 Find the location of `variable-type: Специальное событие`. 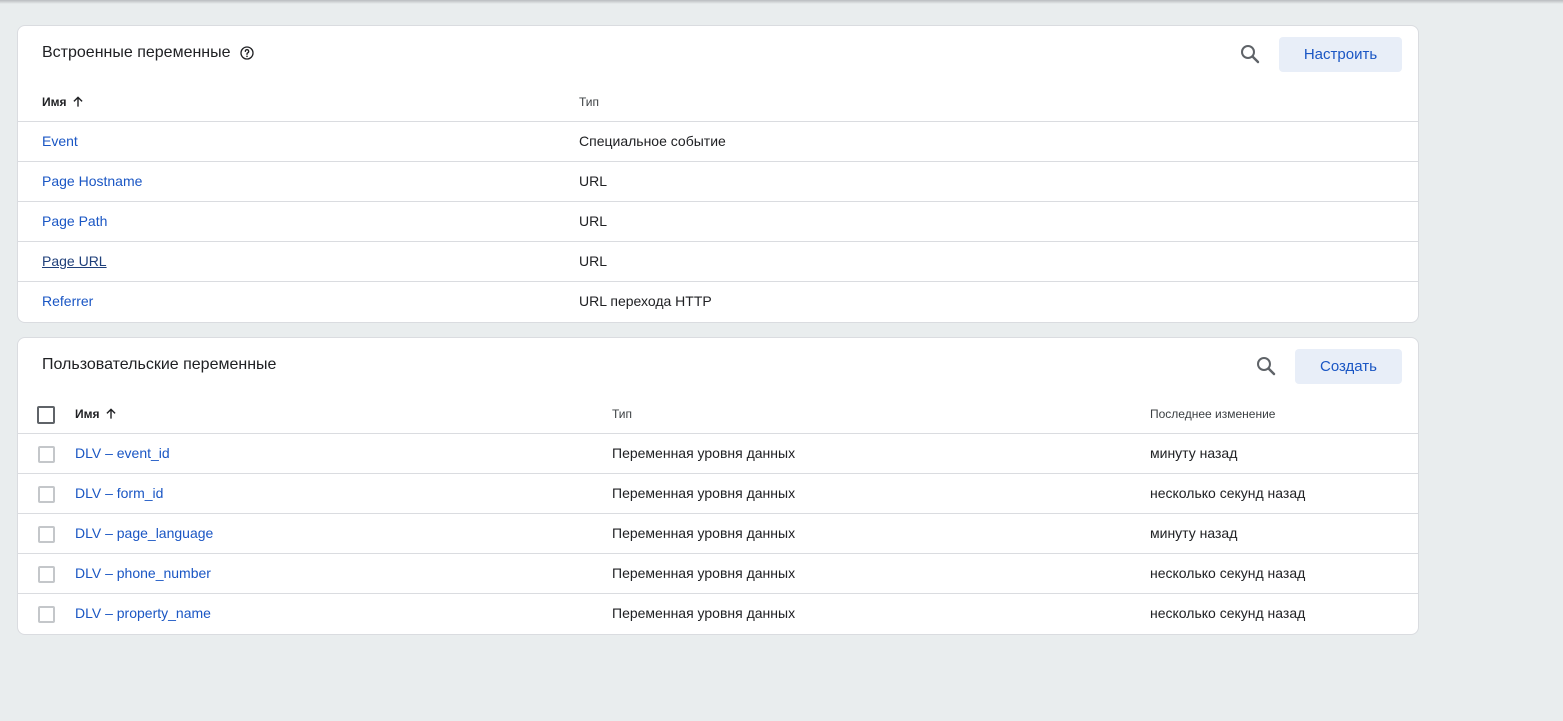

variable-type: Специальное событие is located at coordinates (652, 141).